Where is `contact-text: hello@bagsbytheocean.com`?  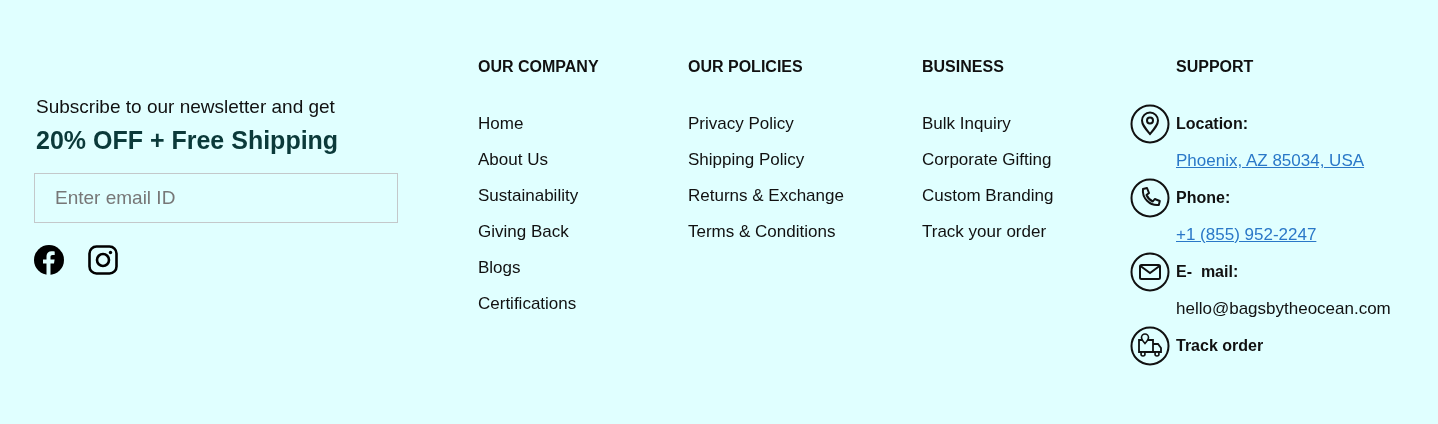 contact-text: hello@bagsbytheocean.com is located at coordinates (1283, 309).